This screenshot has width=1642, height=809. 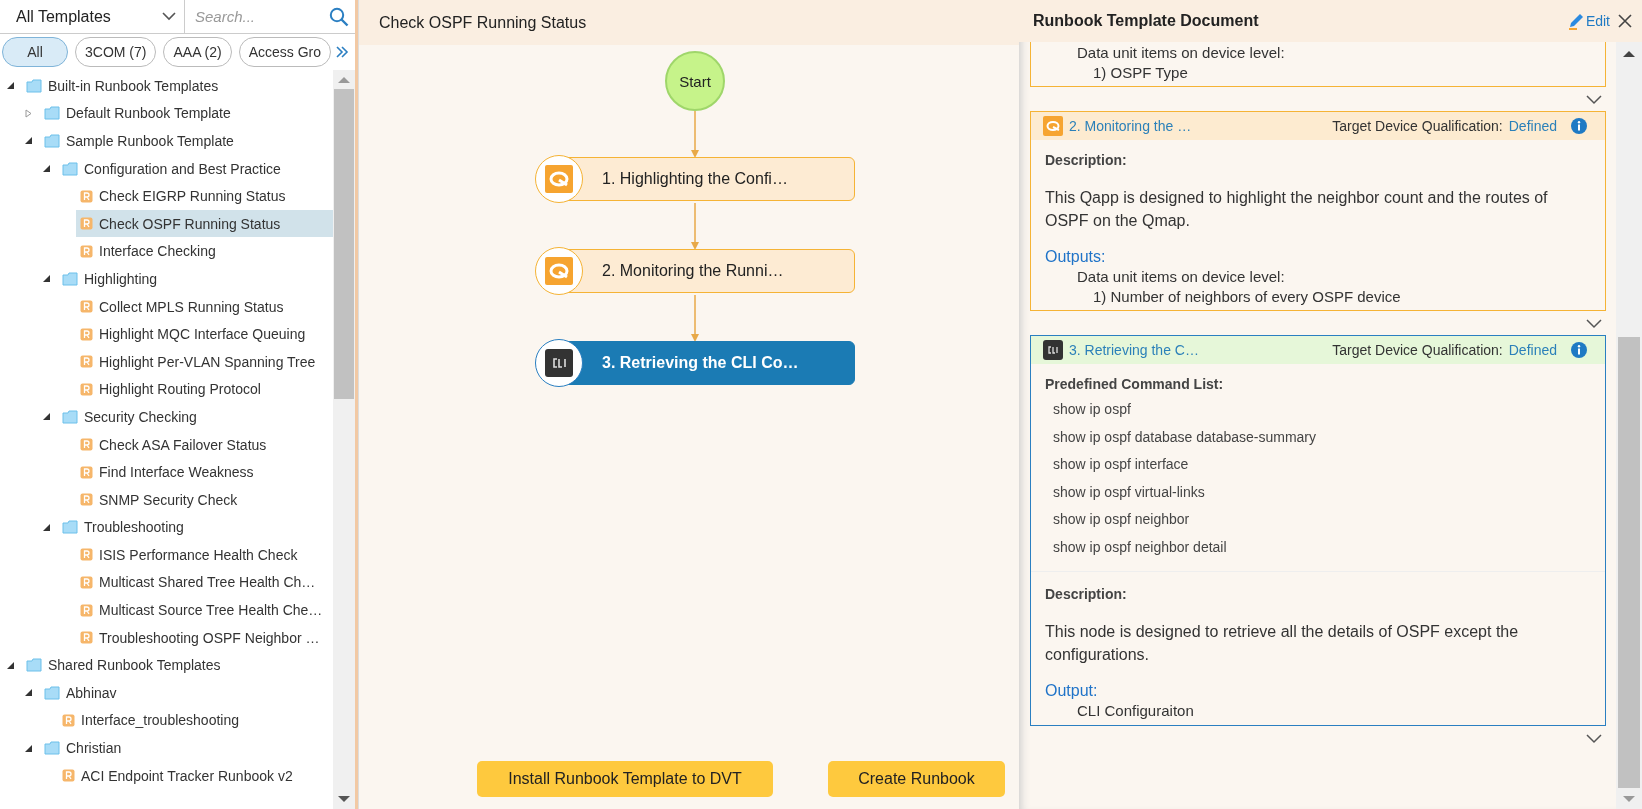 What do you see at coordinates (204, 555) in the screenshot?
I see `tree-item: ISIS Performance Health Check` at bounding box center [204, 555].